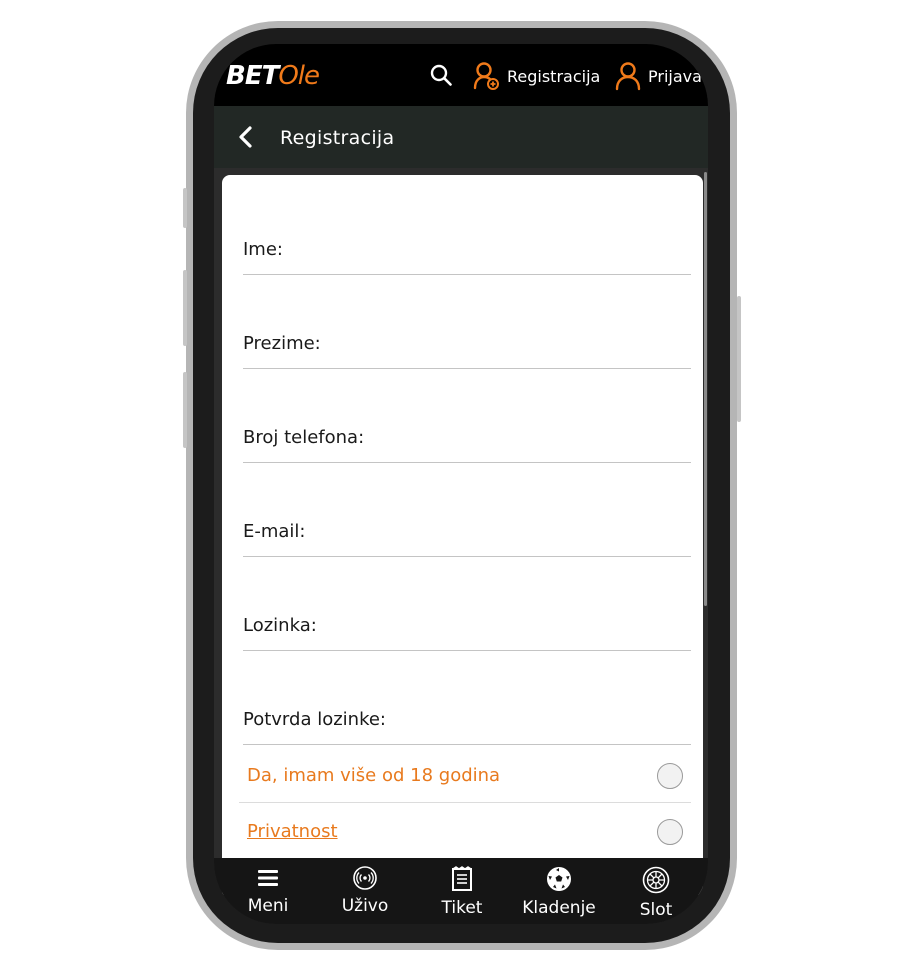 The image size is (924, 972). I want to click on age-confirm-row: Da, imam više od 18 godina, so click(465, 775).